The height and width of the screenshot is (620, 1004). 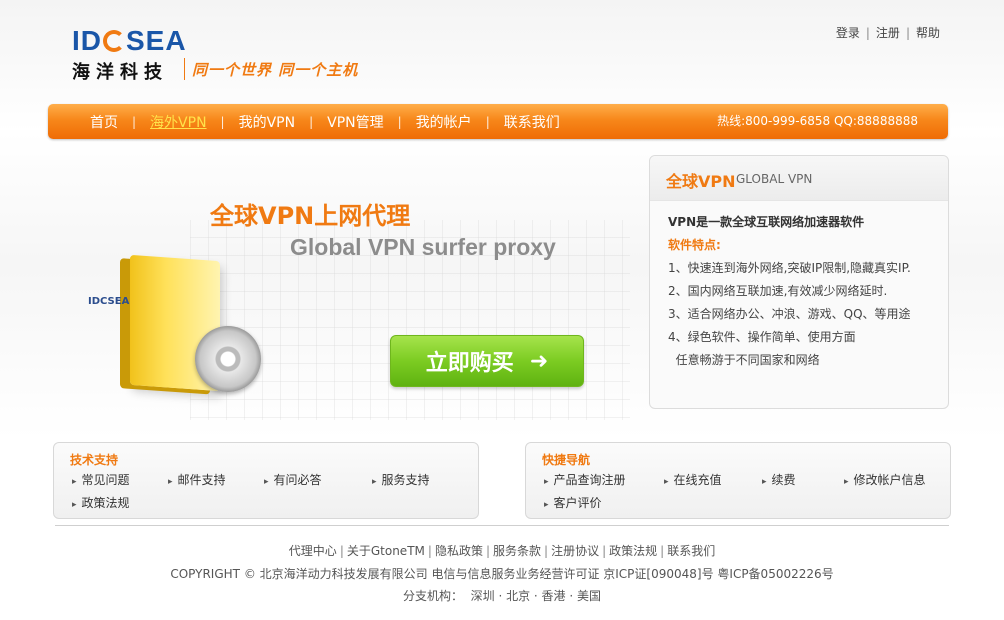 What do you see at coordinates (267, 122) in the screenshot?
I see `nav-item-my-vpn: 我的VPN` at bounding box center [267, 122].